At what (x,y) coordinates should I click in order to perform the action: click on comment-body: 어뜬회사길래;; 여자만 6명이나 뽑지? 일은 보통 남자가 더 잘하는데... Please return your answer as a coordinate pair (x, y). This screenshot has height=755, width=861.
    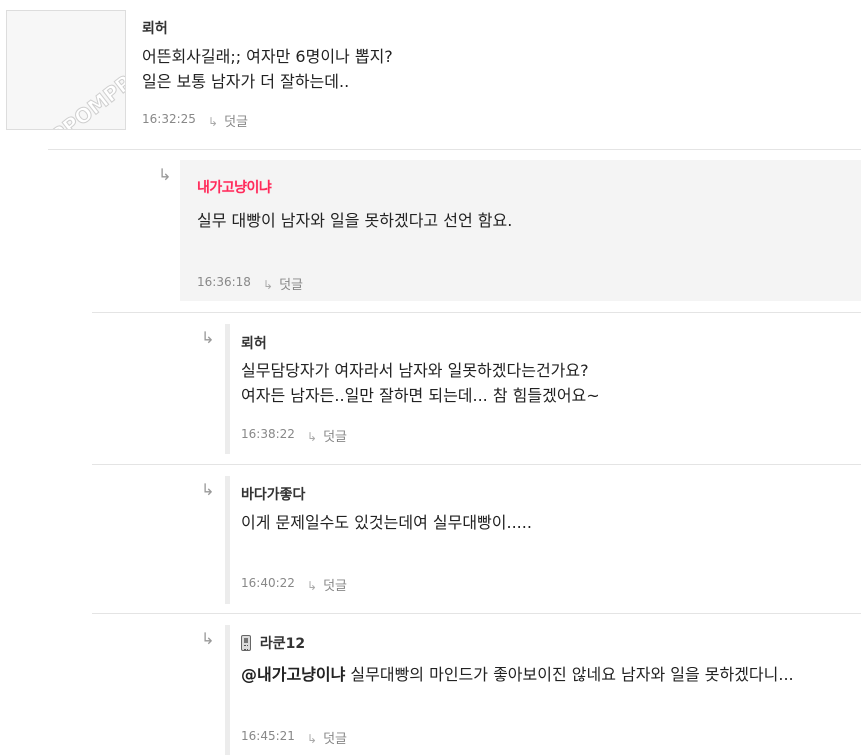
    Looking at the image, I should click on (267, 69).